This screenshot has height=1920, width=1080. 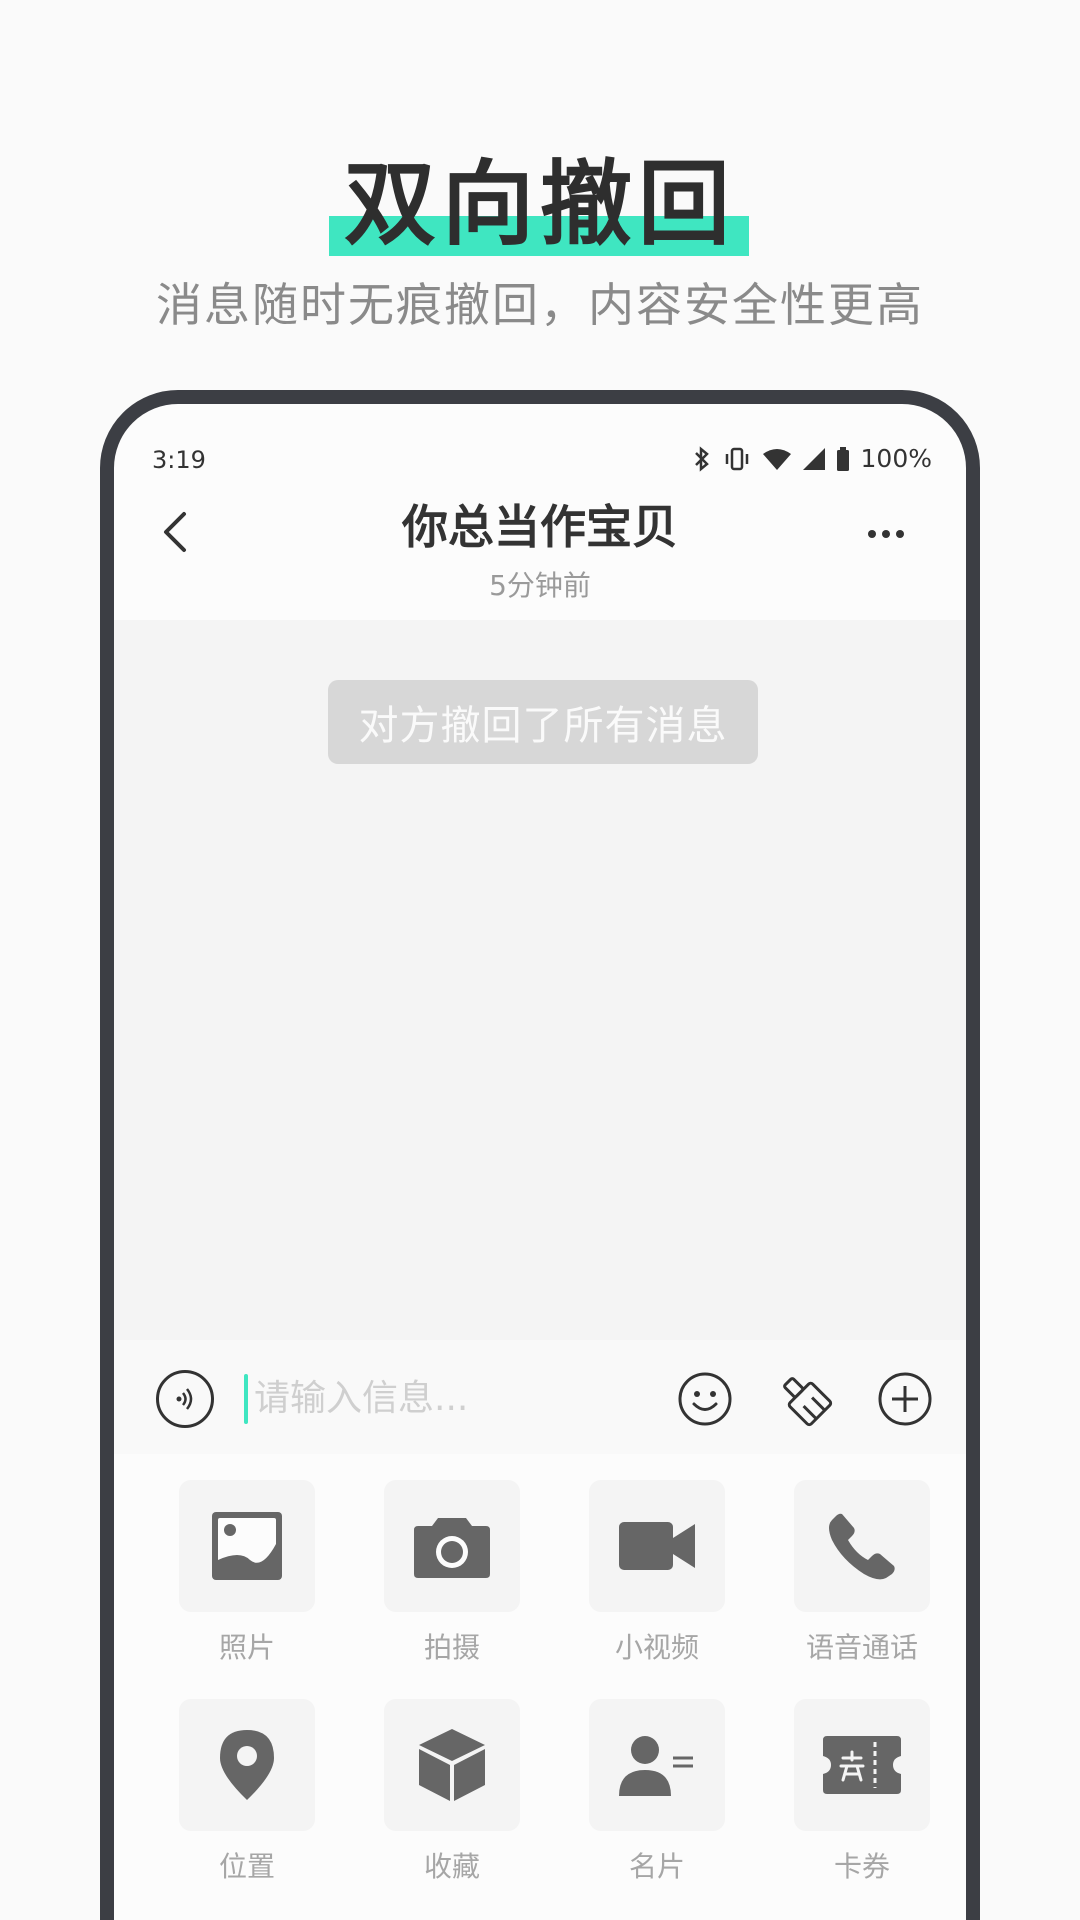 What do you see at coordinates (808, 1402) in the screenshot?
I see `broom-icon` at bounding box center [808, 1402].